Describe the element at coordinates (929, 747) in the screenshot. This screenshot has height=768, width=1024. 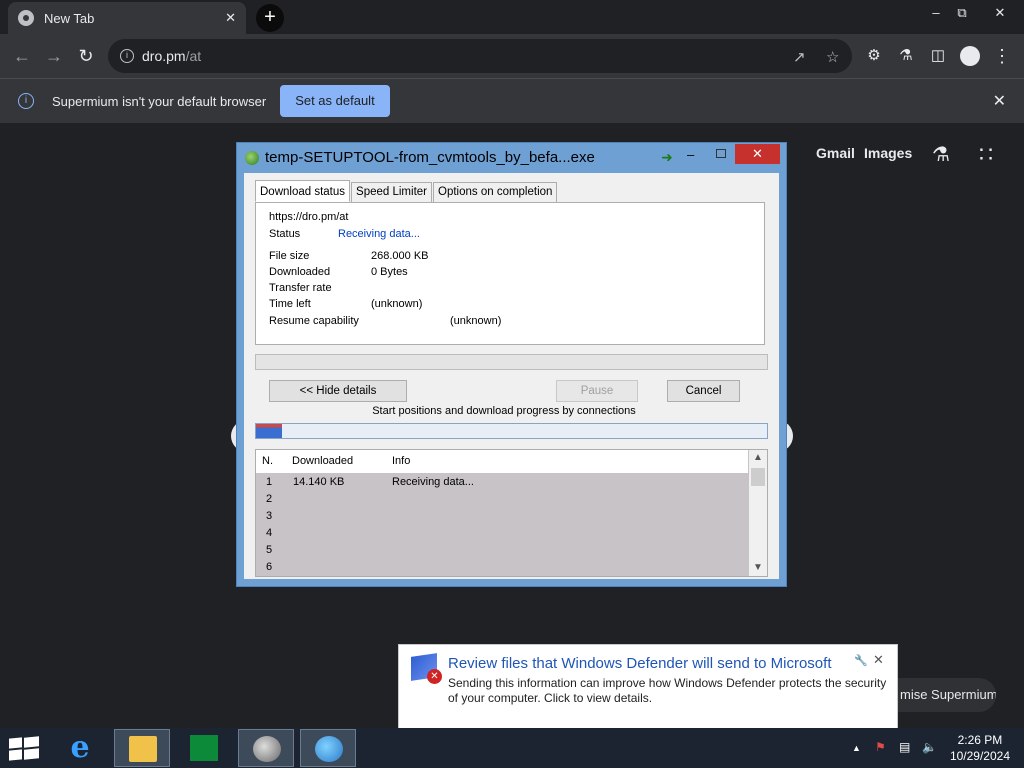
I see `volume-muted-icon: 🔈` at that location.